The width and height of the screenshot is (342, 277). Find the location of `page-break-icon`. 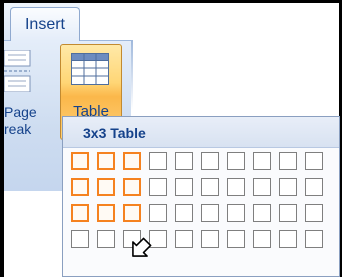

page-break-icon is located at coordinates (17, 71).